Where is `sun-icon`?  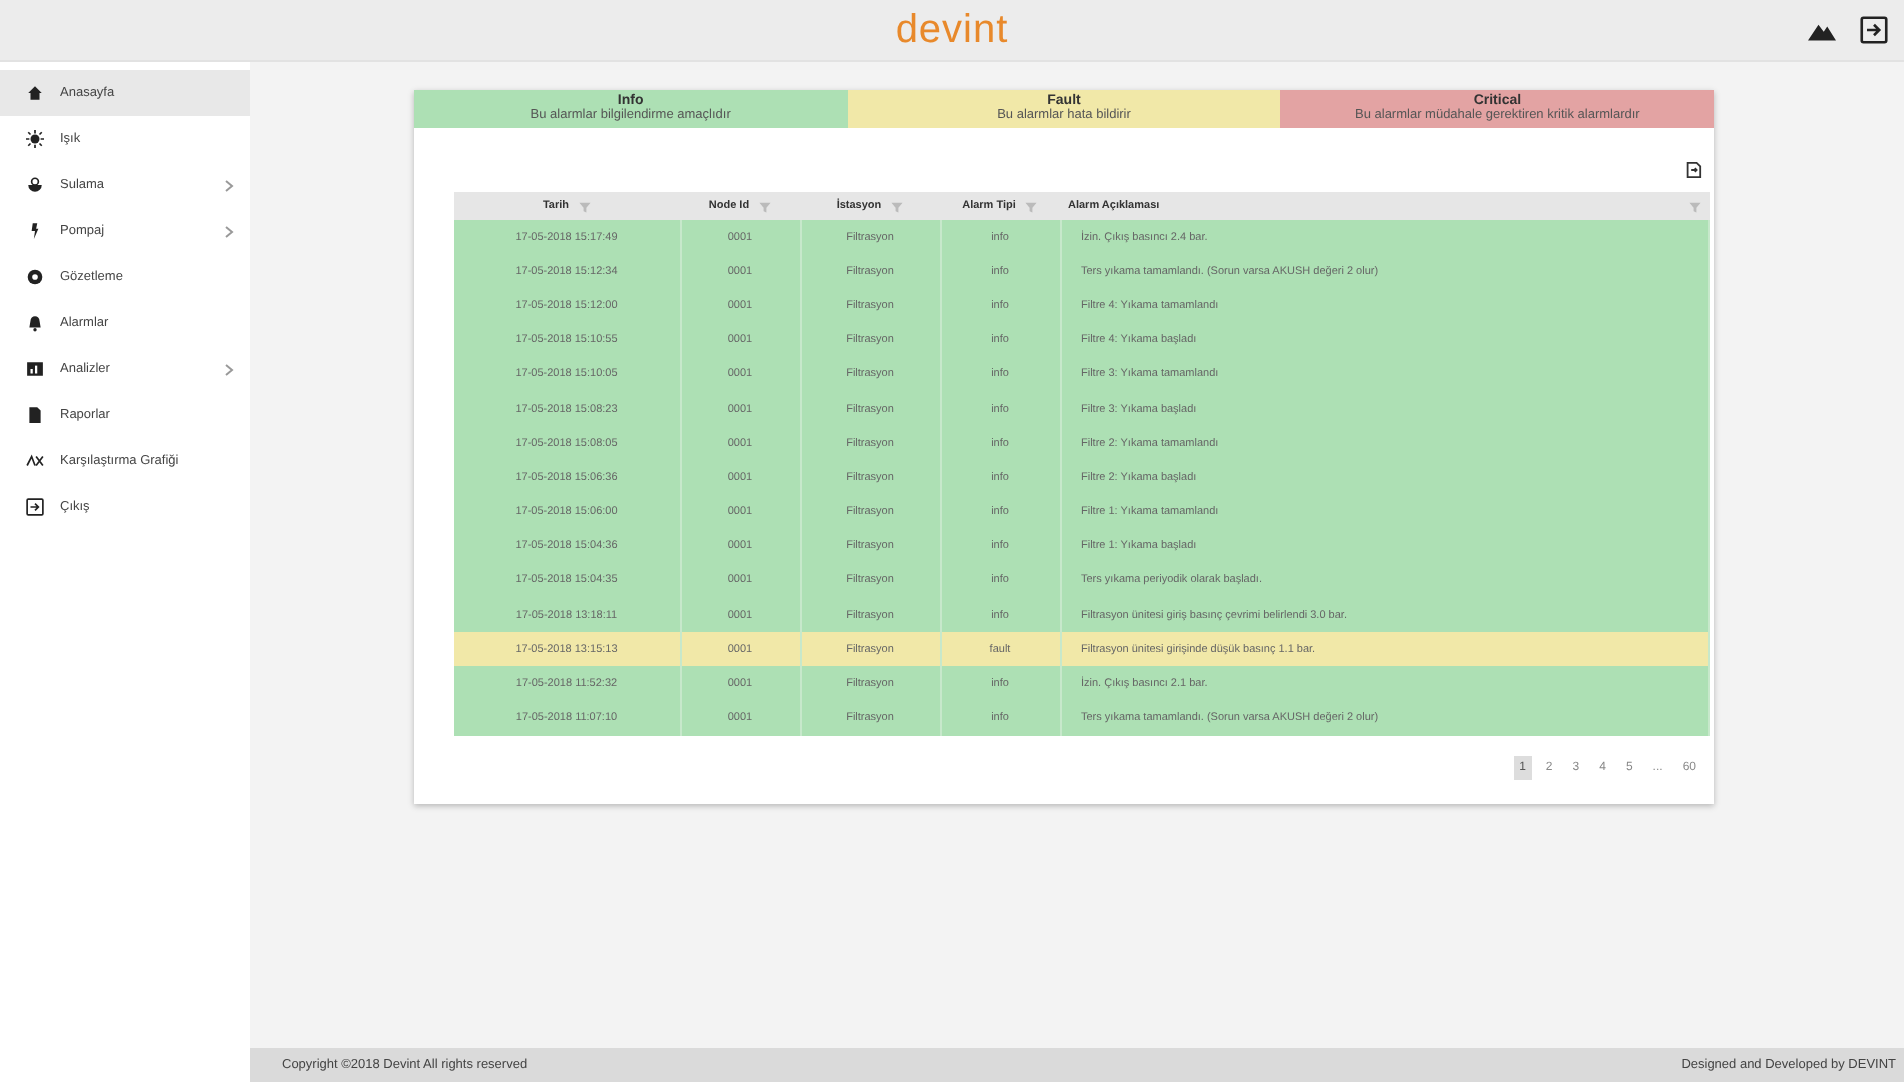 sun-icon is located at coordinates (35, 139).